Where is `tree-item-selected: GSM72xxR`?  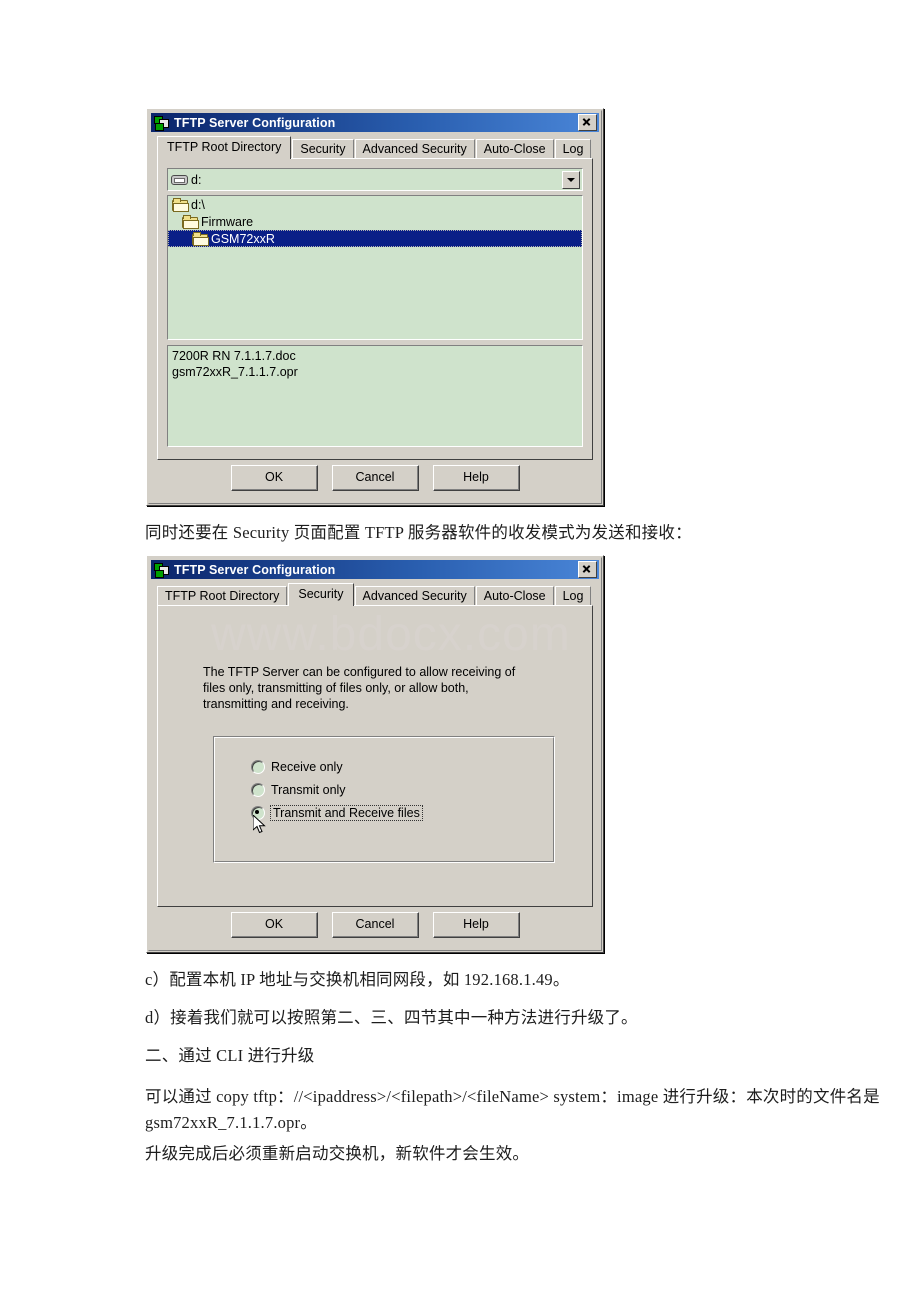 tree-item-selected: GSM72xxR is located at coordinates (375, 238).